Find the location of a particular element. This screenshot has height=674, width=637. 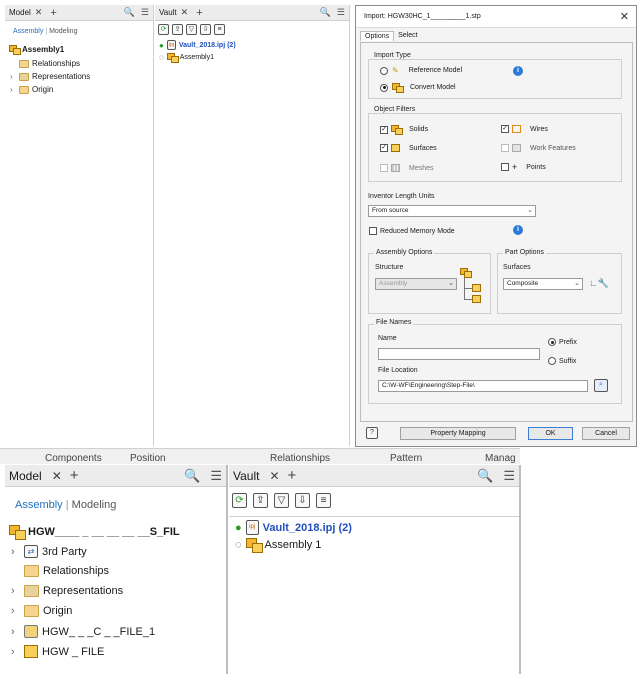

meshes-checkbox is located at coordinates (384, 168).